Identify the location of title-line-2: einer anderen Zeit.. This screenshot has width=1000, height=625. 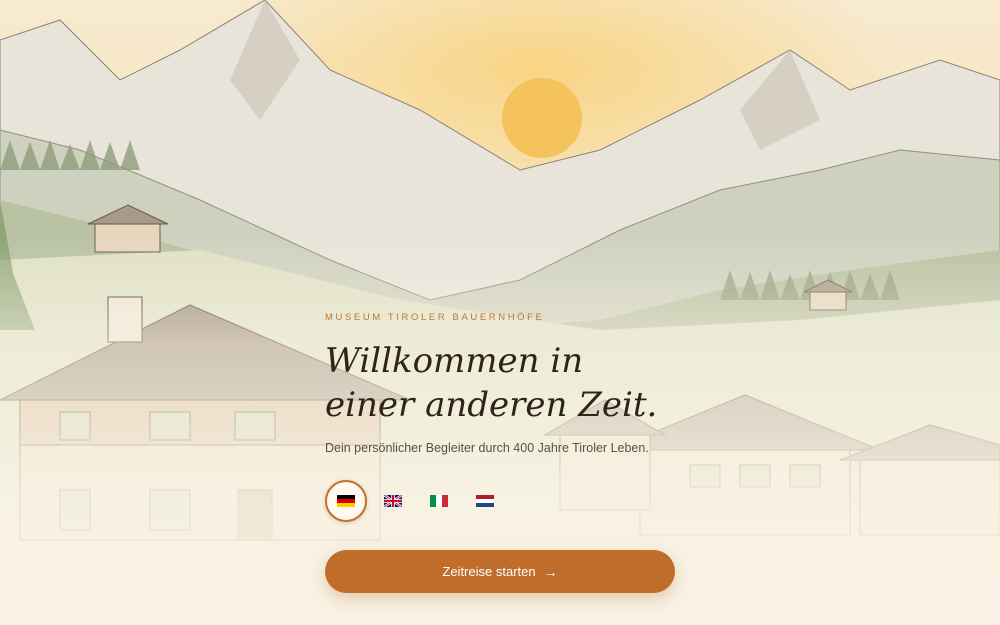
(491, 405).